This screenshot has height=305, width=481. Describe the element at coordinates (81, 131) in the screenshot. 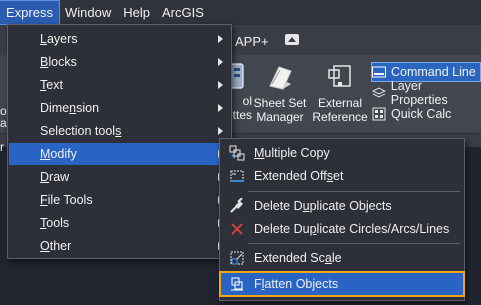

I see `menu-item-label: Selection tools` at that location.